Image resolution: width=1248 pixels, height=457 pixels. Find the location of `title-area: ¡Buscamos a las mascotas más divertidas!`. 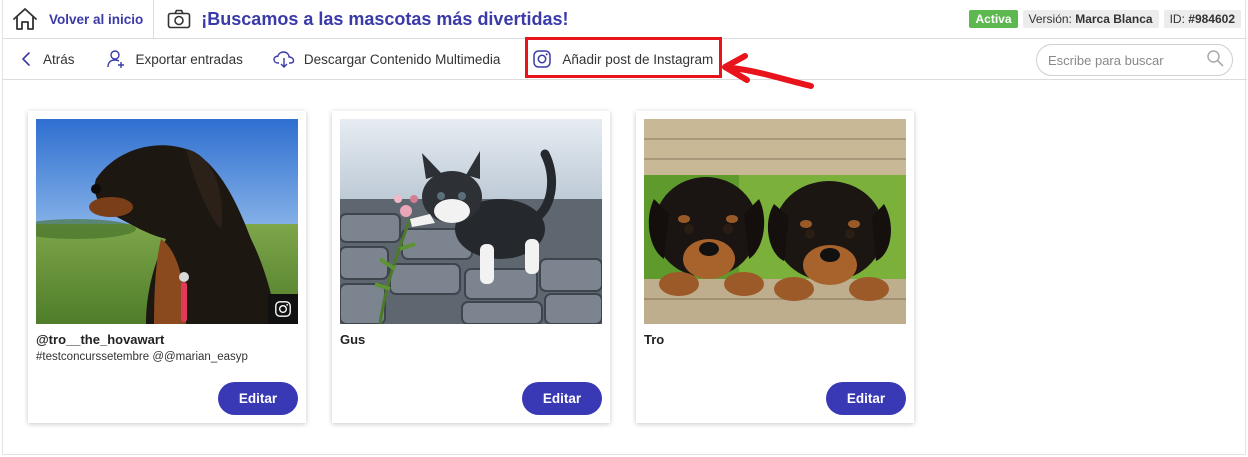

title-area: ¡Buscamos a las mascotas más divertidas! is located at coordinates (561, 19).